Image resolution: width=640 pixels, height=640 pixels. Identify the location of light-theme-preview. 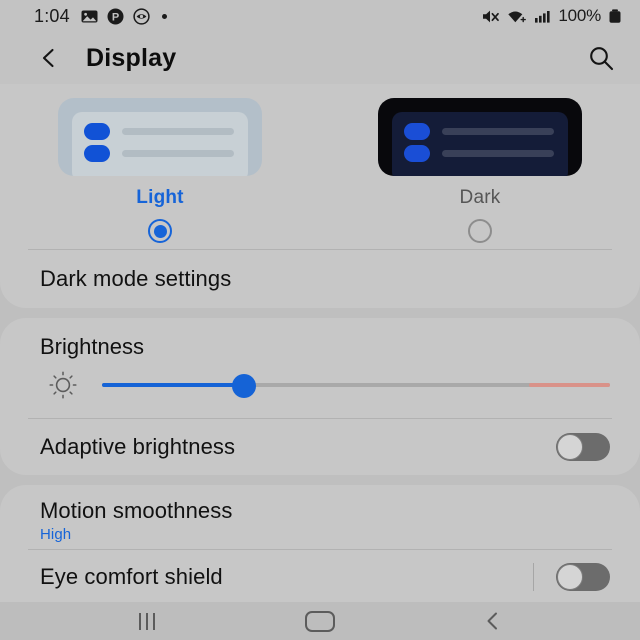
(160, 137).